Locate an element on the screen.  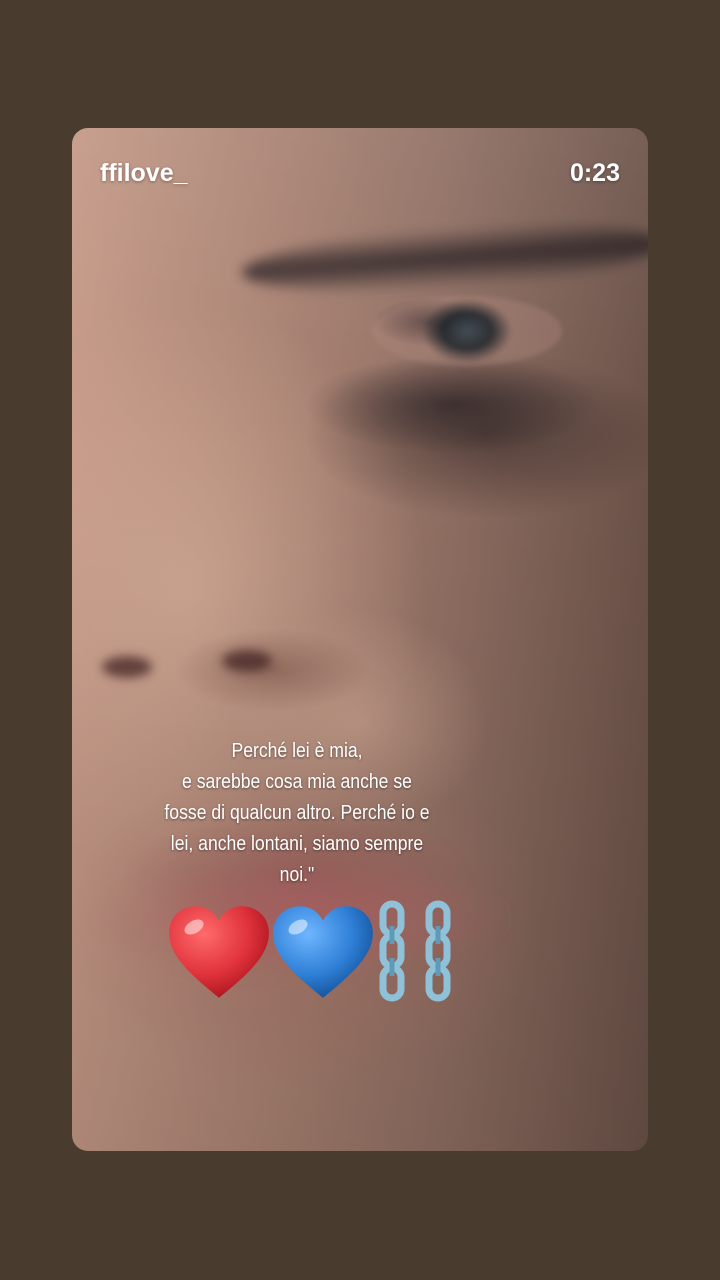
chains-emoji is located at coordinates (419, 952).